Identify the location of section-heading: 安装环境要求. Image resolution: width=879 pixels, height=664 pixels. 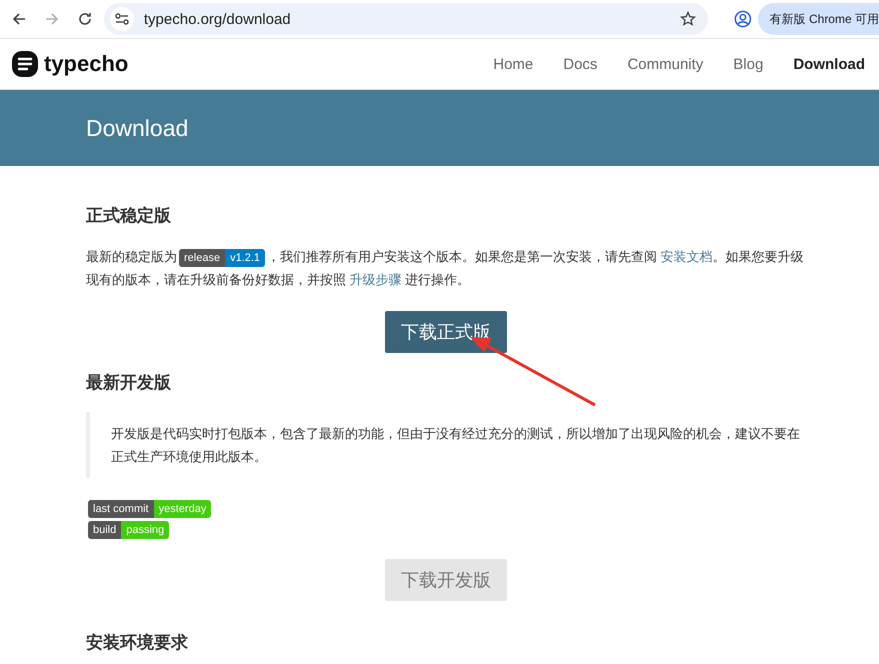
(137, 643).